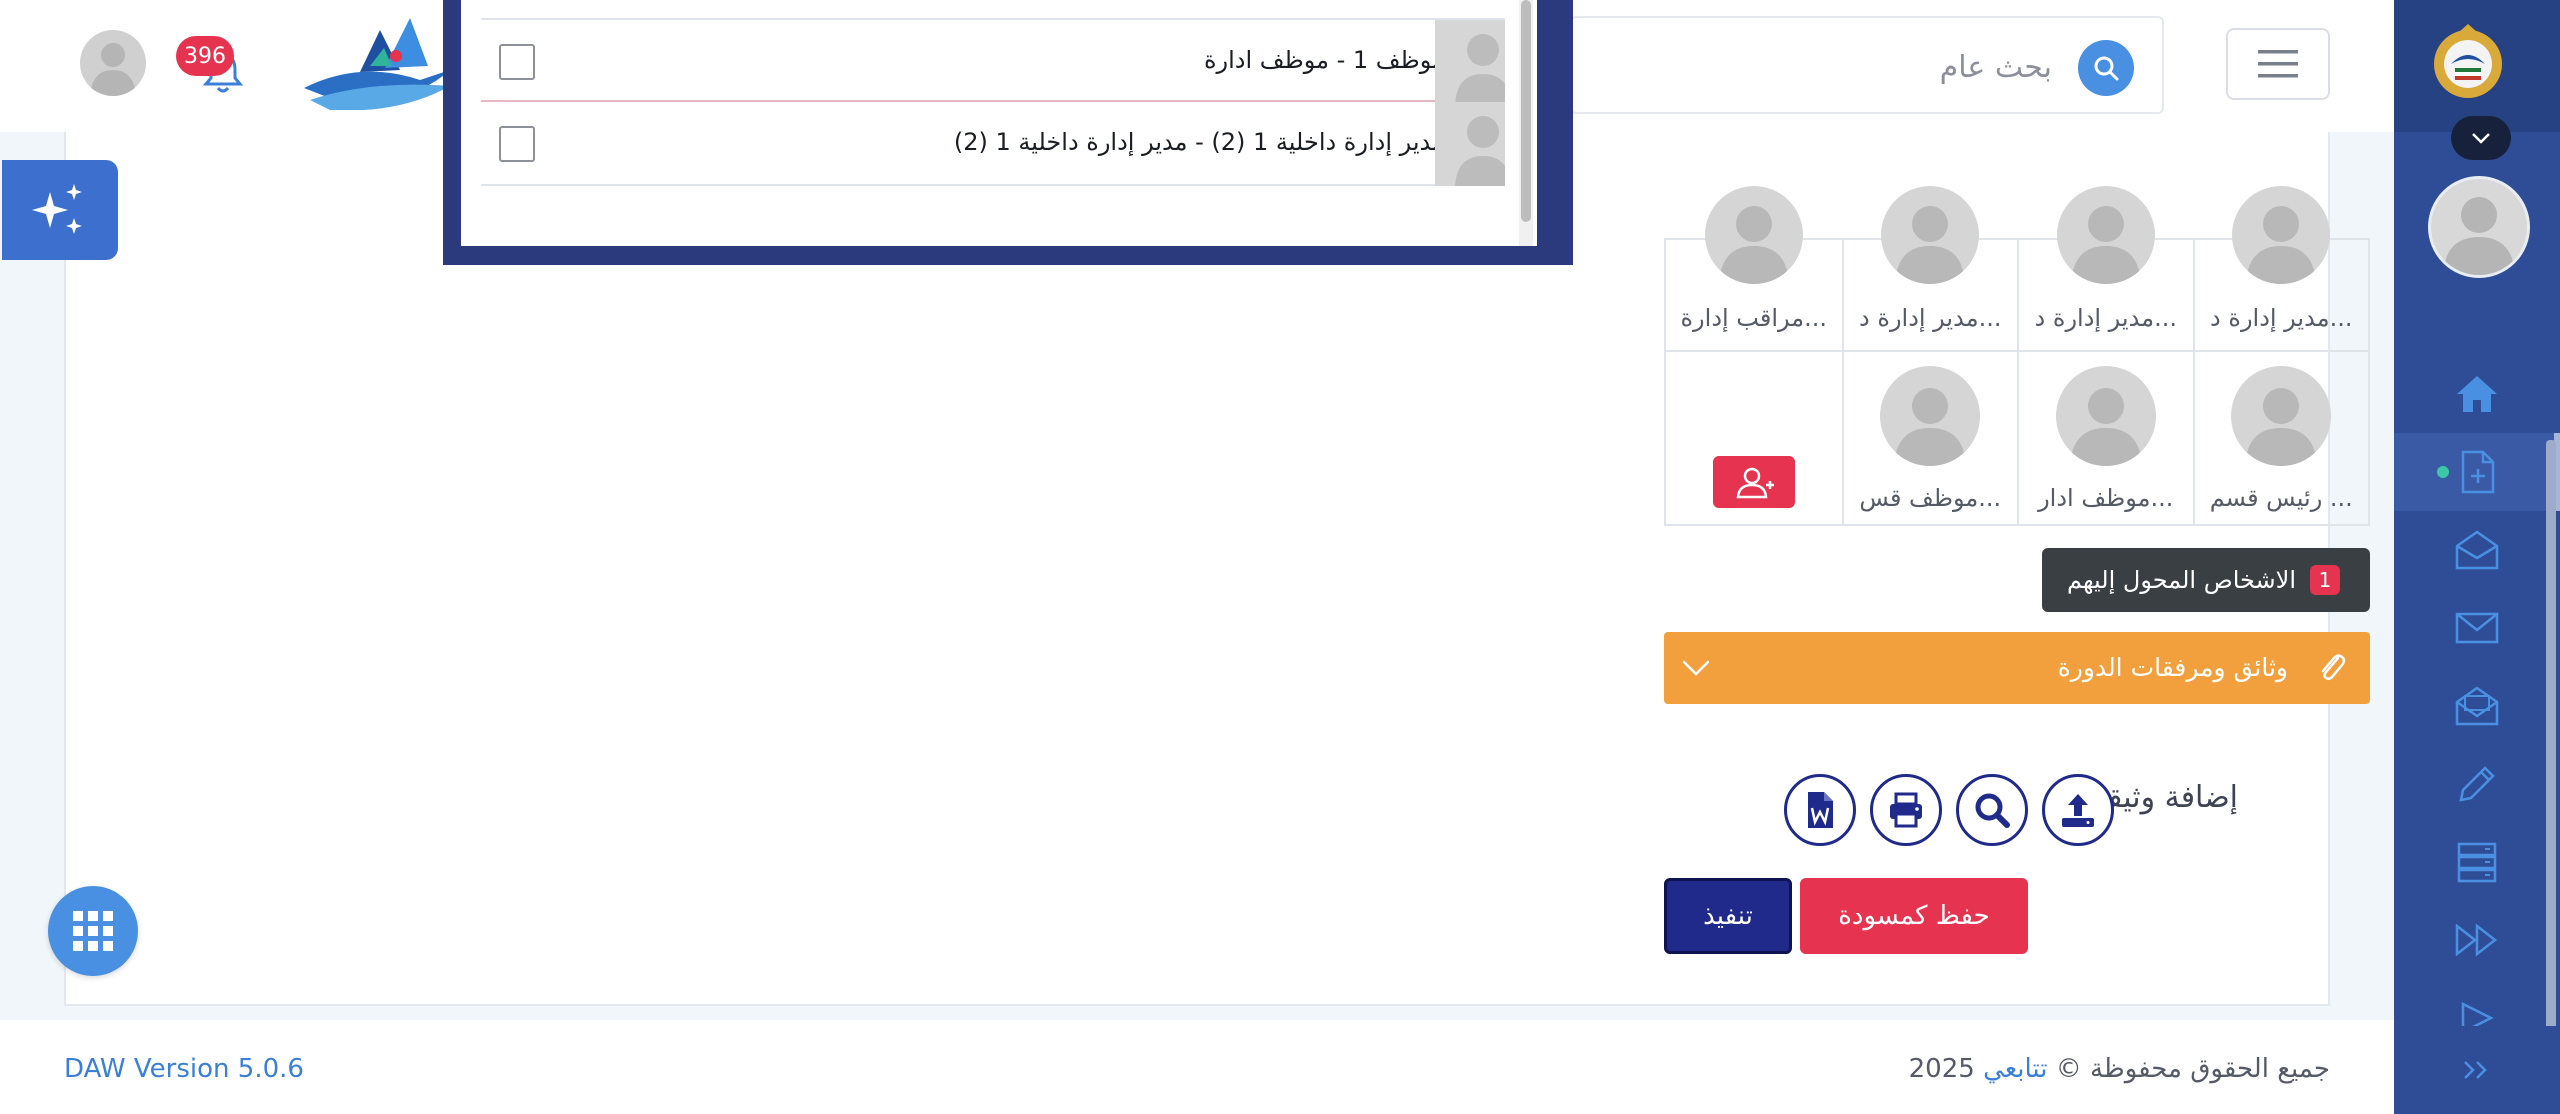 This screenshot has height=1114, width=2560. I want to click on sidebar-item-edit, so click(2477, 784).